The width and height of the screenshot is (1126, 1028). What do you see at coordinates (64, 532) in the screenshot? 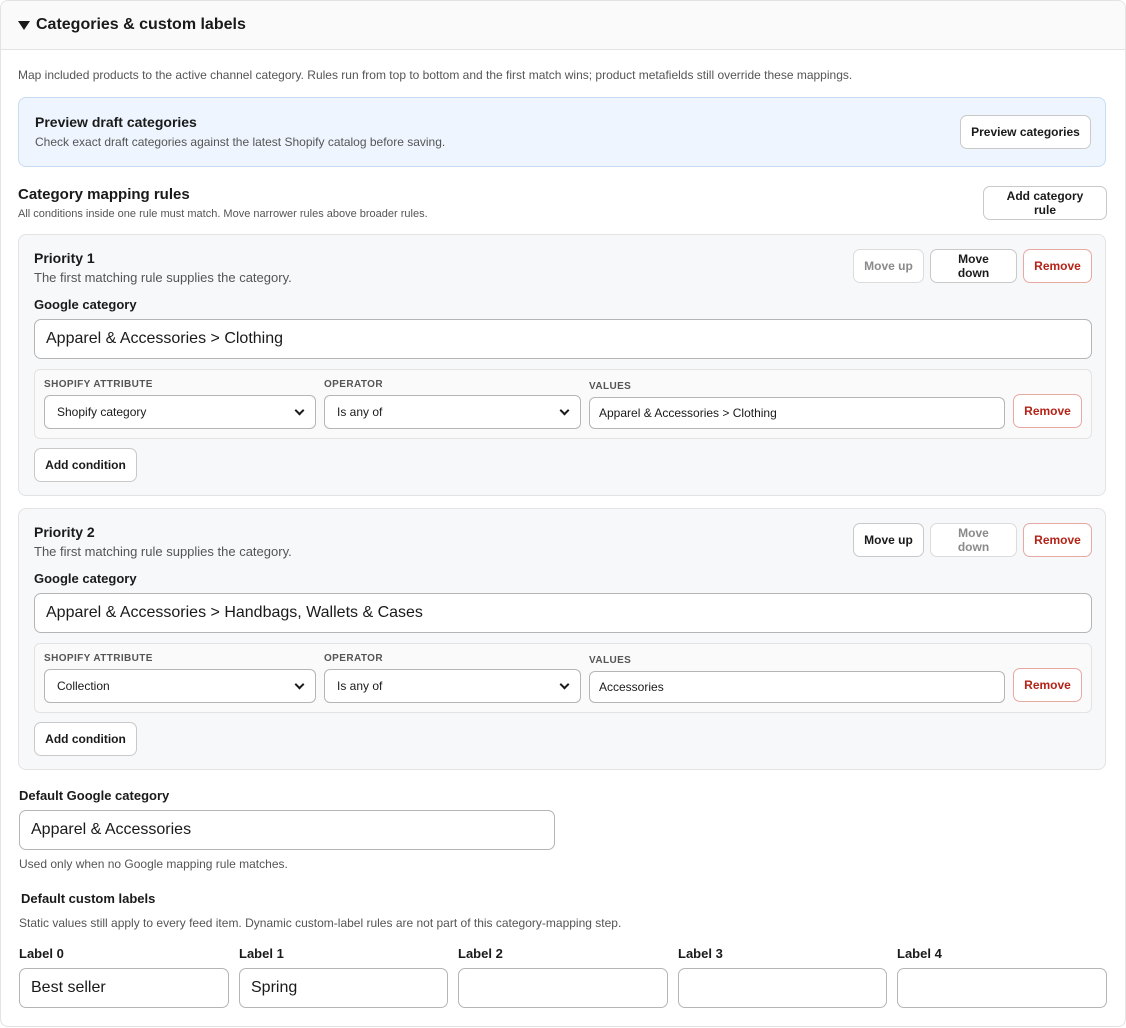
I see `rule-title: Priority 2` at bounding box center [64, 532].